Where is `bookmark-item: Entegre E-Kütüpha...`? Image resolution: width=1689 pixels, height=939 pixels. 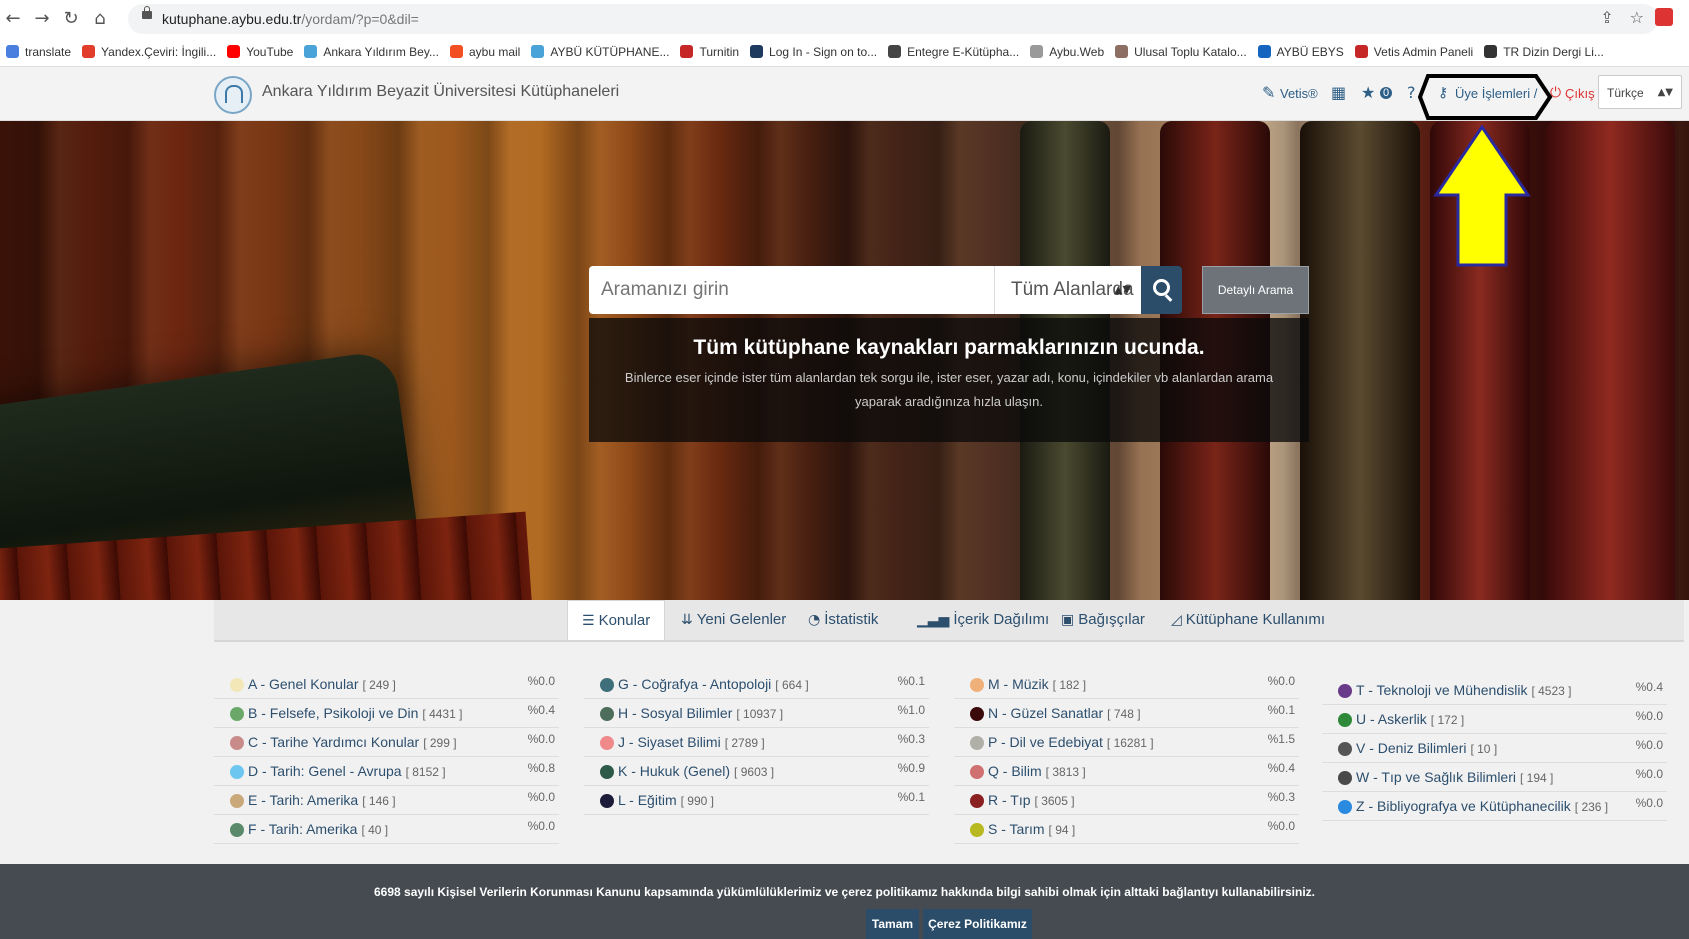
bookmark-item: Entegre E-Kütüpha... is located at coordinates (953, 52).